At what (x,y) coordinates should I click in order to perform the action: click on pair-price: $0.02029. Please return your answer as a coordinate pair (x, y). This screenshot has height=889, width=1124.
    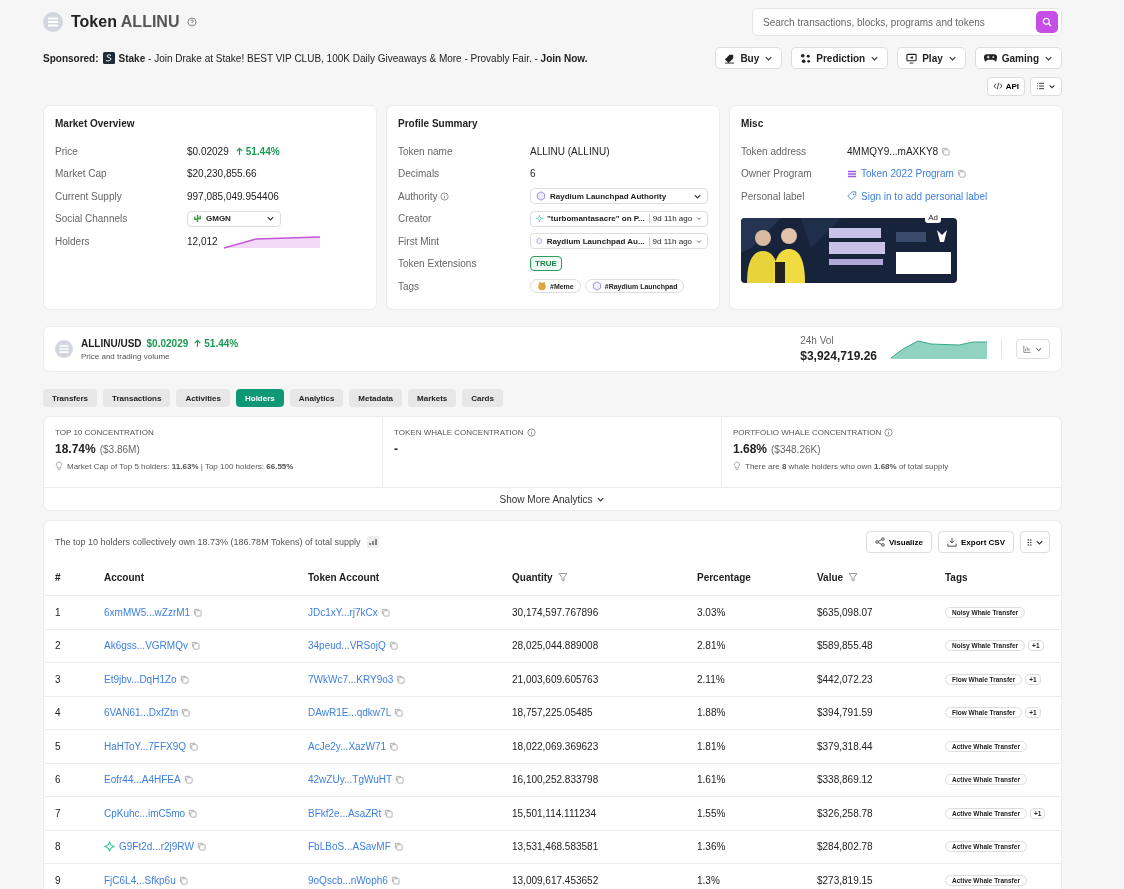
    Looking at the image, I should click on (167, 343).